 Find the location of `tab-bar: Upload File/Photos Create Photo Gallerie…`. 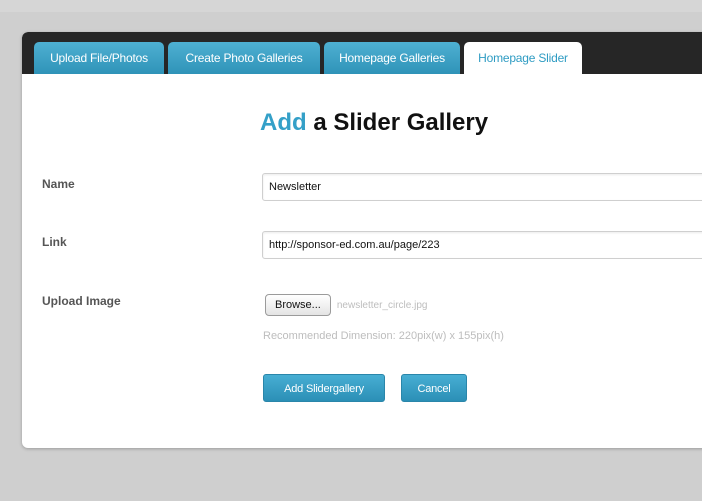

tab-bar: Upload File/Photos Create Photo Gallerie… is located at coordinates (362, 53).